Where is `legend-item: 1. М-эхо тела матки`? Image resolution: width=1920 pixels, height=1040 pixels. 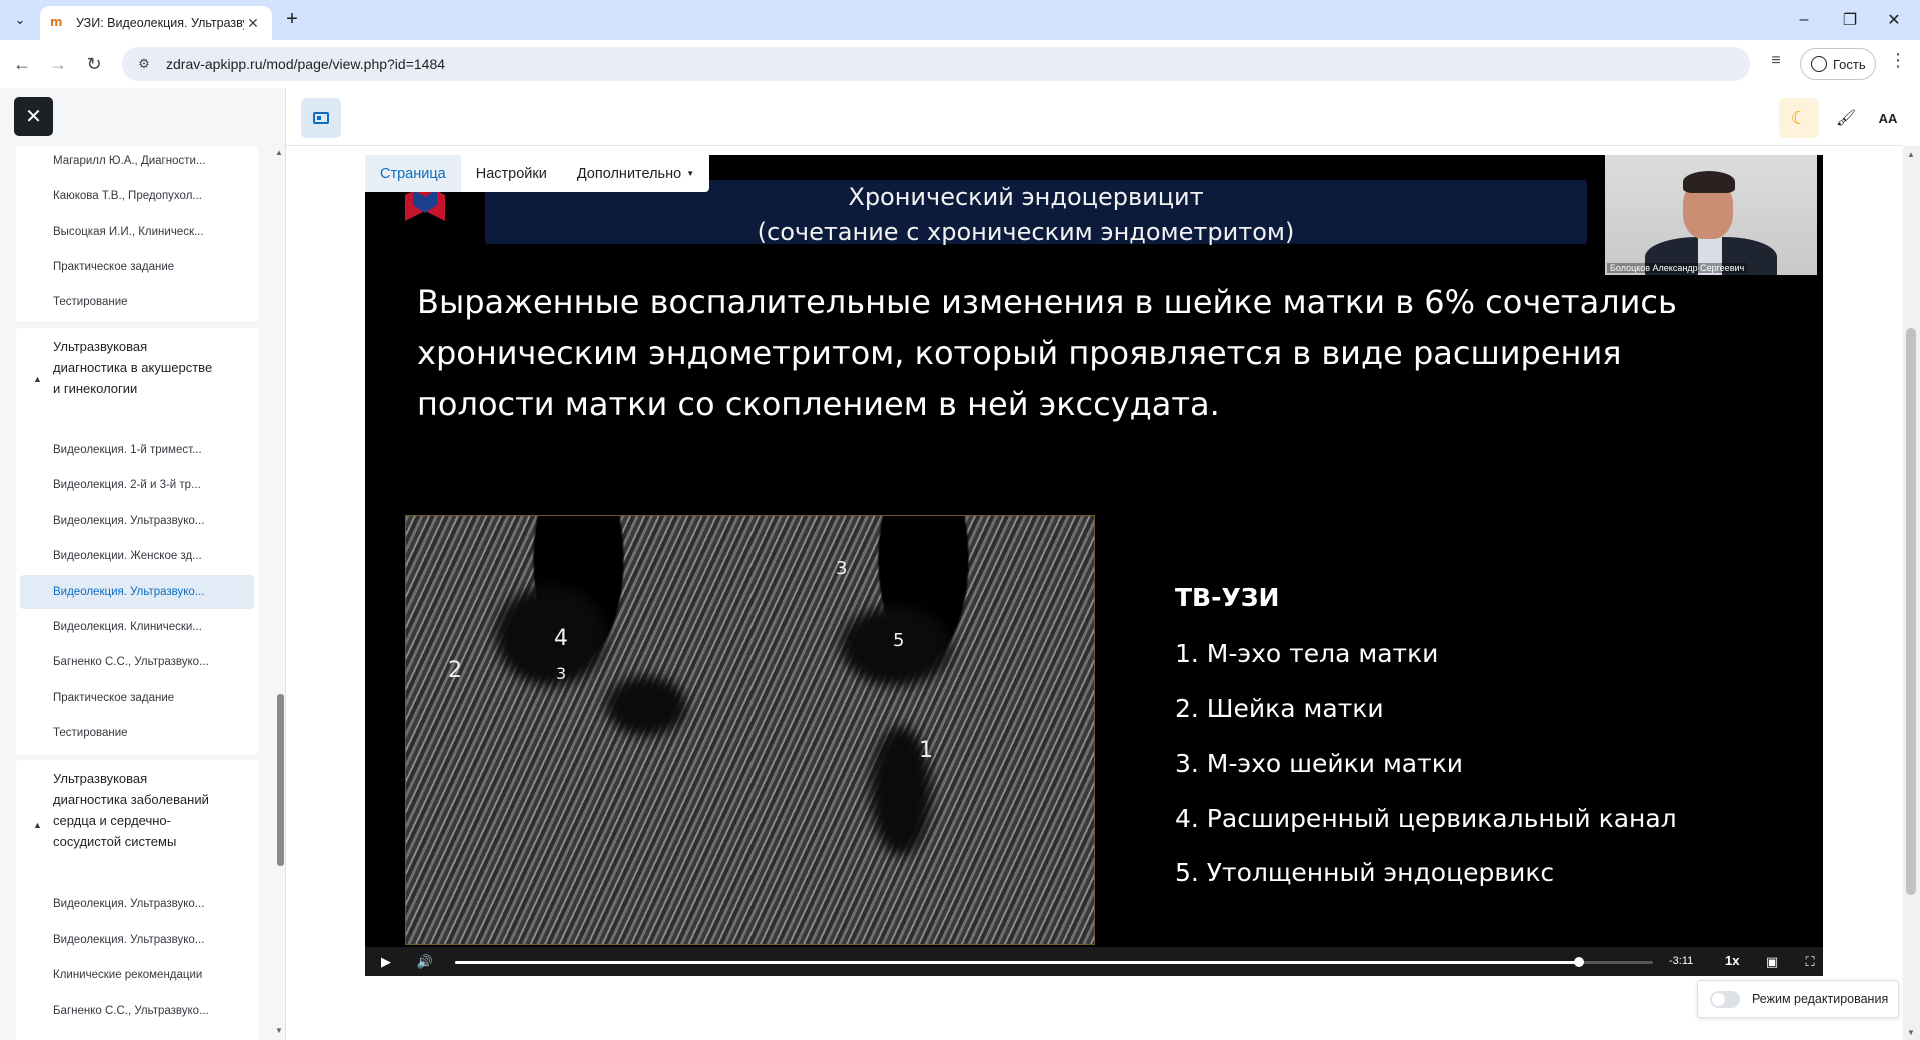 legend-item: 1. М-эхо тела матки is located at coordinates (1307, 653).